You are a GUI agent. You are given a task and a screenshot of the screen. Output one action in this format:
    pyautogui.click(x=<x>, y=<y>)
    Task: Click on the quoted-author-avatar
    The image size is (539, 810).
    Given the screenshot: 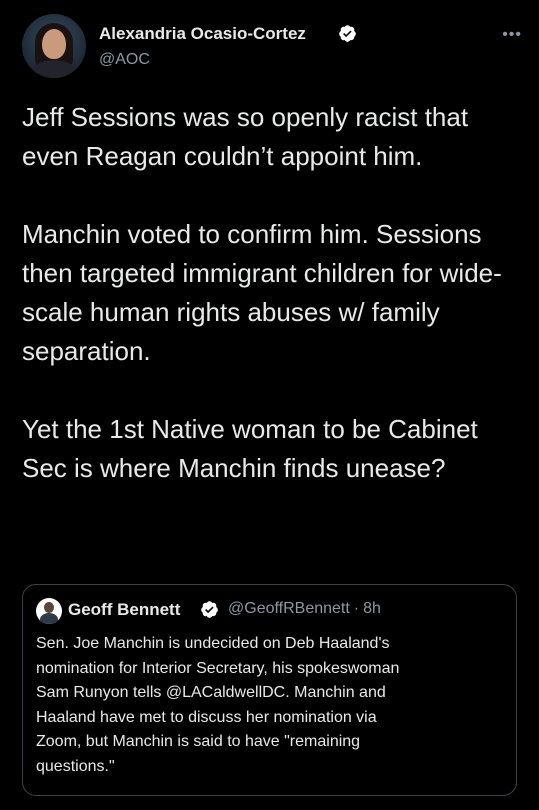 What is the action you would take?
    pyautogui.click(x=49, y=611)
    